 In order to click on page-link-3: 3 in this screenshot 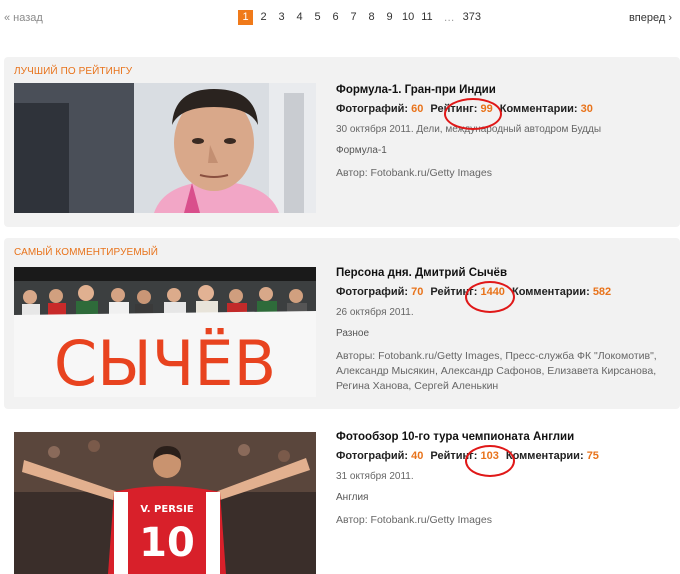, I will do `click(281, 17)`.